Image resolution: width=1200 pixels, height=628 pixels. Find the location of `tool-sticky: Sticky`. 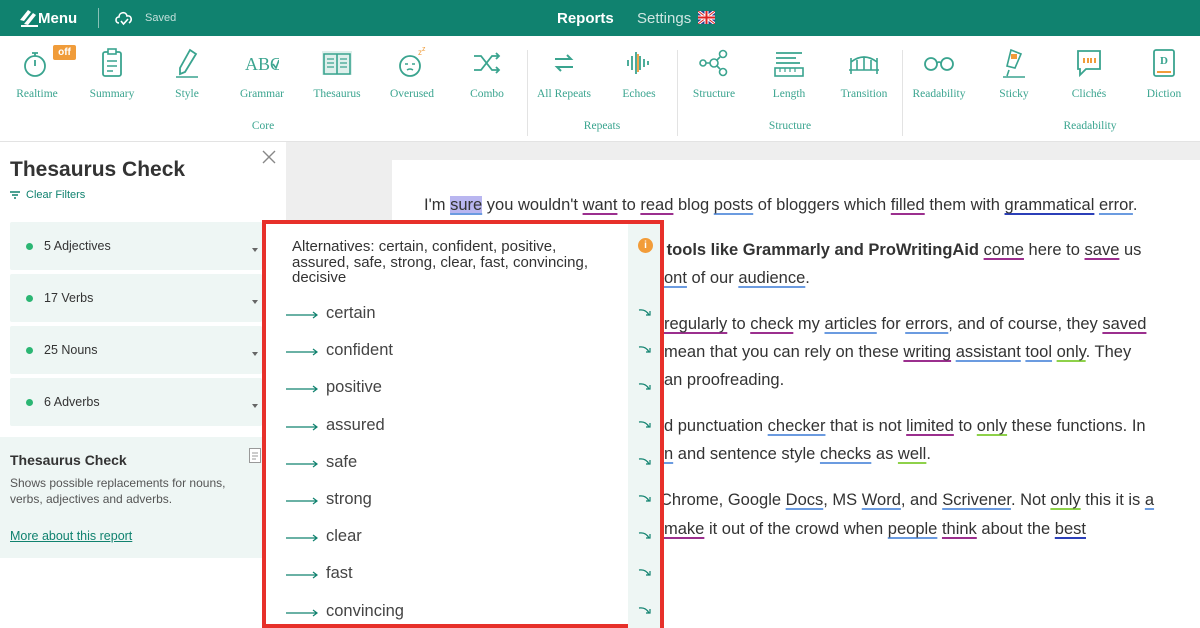

tool-sticky: Sticky is located at coordinates (1014, 73).